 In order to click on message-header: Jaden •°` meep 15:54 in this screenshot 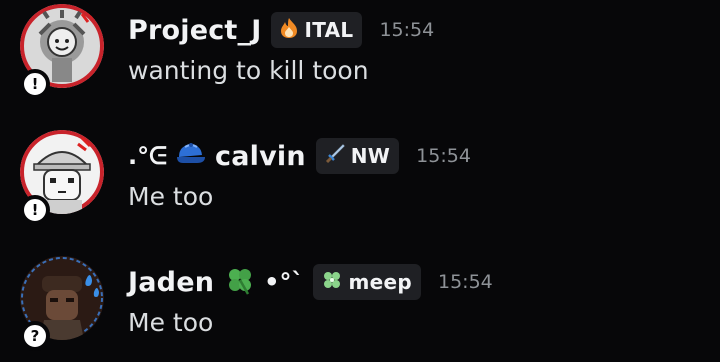, I will do `click(310, 282)`.